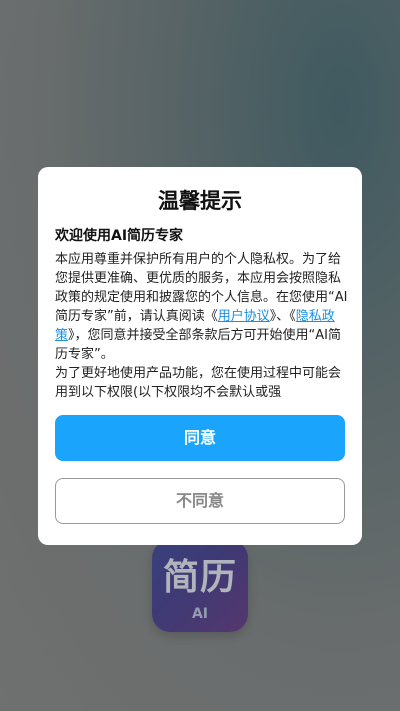 This screenshot has height=711, width=400. I want to click on welcome-heading: 欢迎使用AI简历专家, so click(119, 236).